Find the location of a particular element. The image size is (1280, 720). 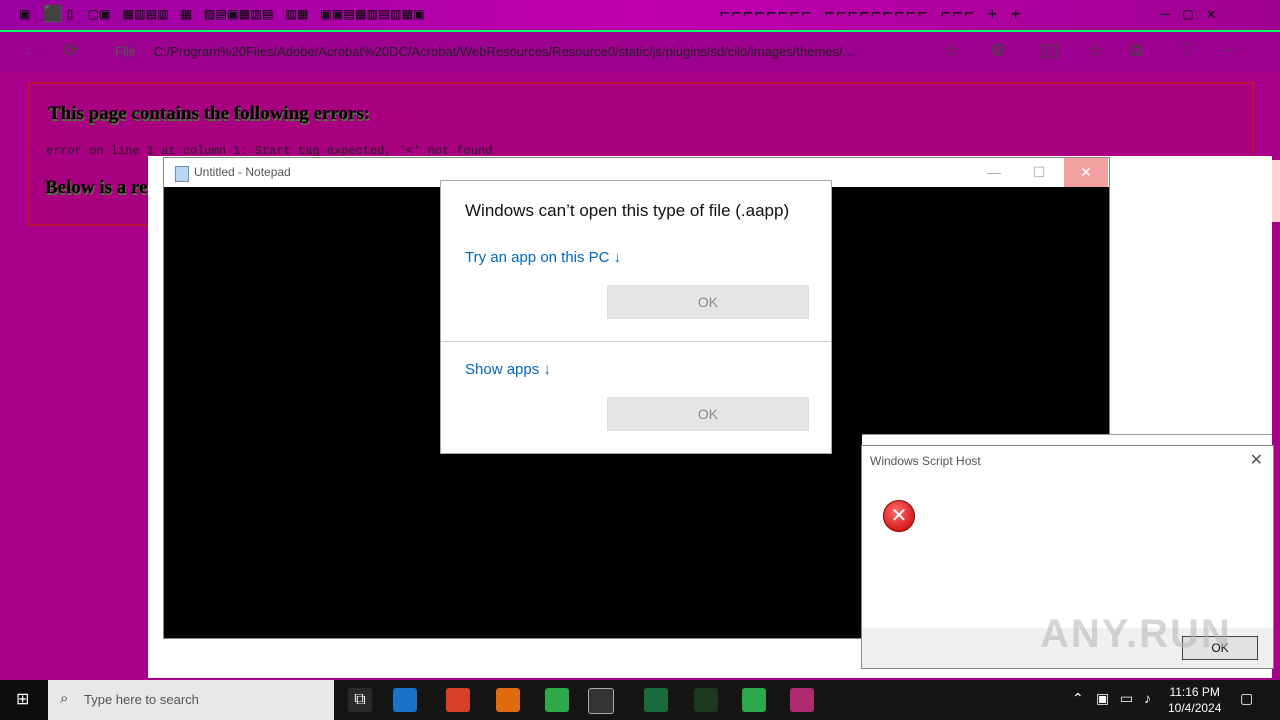

xml-error-title: This page contains the following errors: is located at coordinates (209, 113).